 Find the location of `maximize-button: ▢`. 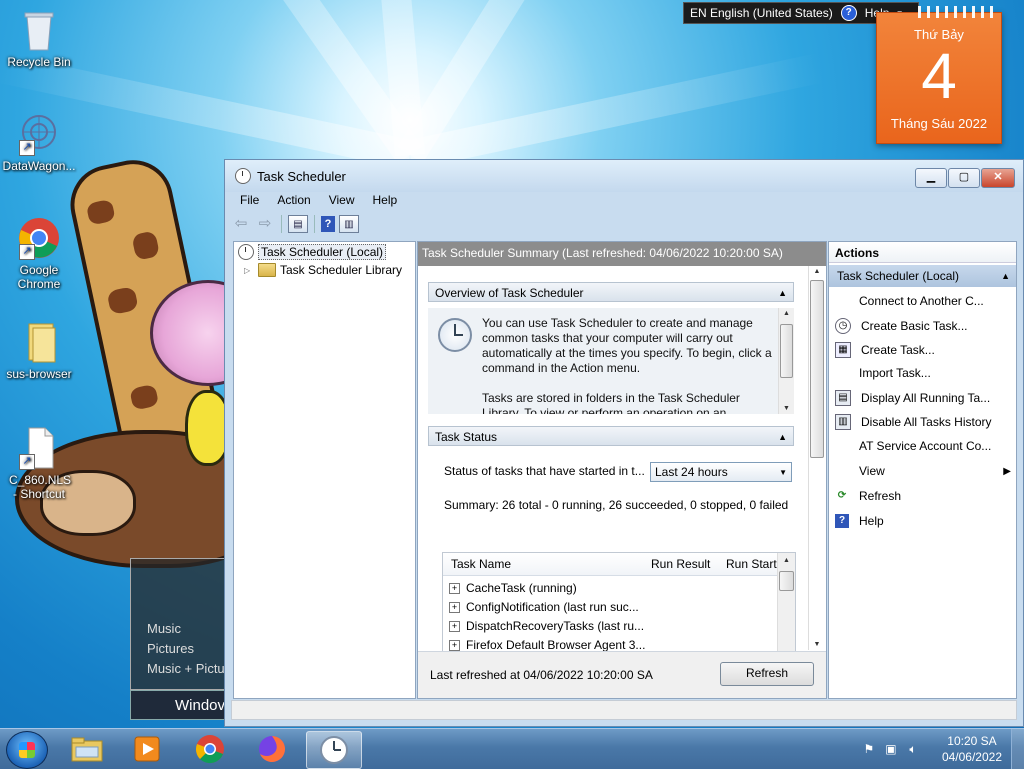

maximize-button: ▢ is located at coordinates (964, 178).